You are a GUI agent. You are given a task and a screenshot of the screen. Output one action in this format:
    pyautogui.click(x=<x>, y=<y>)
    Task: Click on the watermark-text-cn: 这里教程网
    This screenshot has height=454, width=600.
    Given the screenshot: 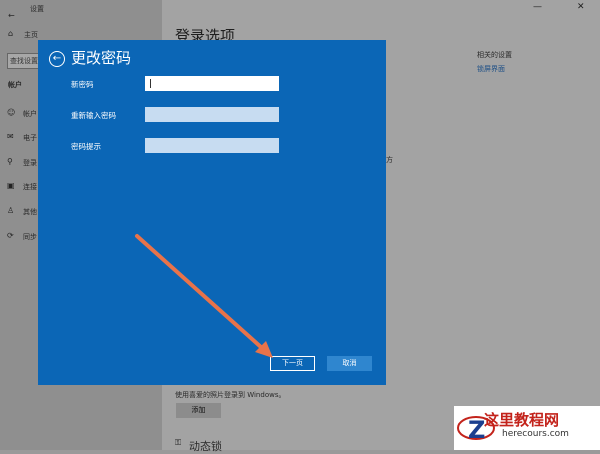 What is the action you would take?
    pyautogui.click(x=522, y=420)
    